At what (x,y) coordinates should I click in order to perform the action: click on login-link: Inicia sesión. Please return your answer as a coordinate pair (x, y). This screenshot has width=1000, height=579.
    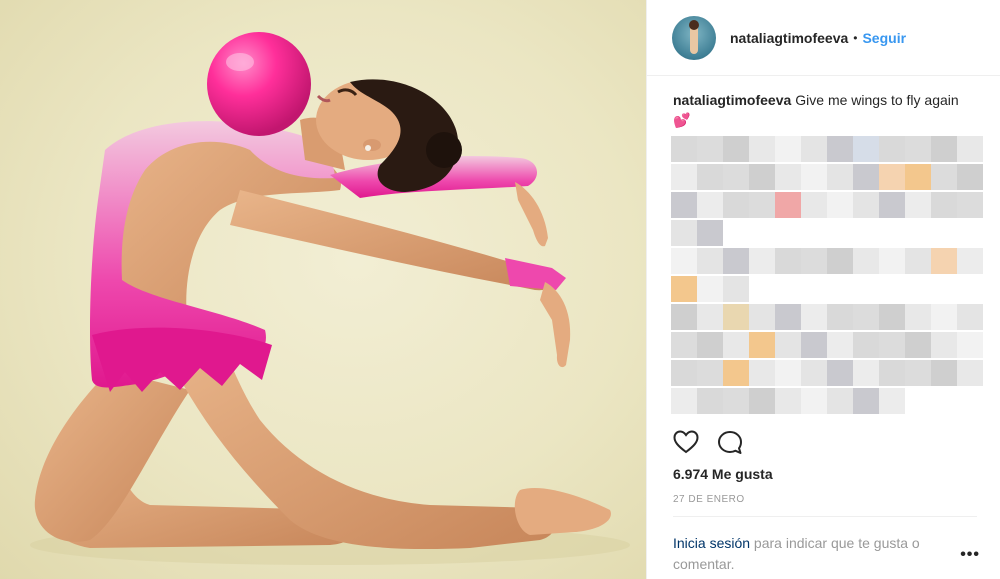
    Looking at the image, I should click on (711, 543).